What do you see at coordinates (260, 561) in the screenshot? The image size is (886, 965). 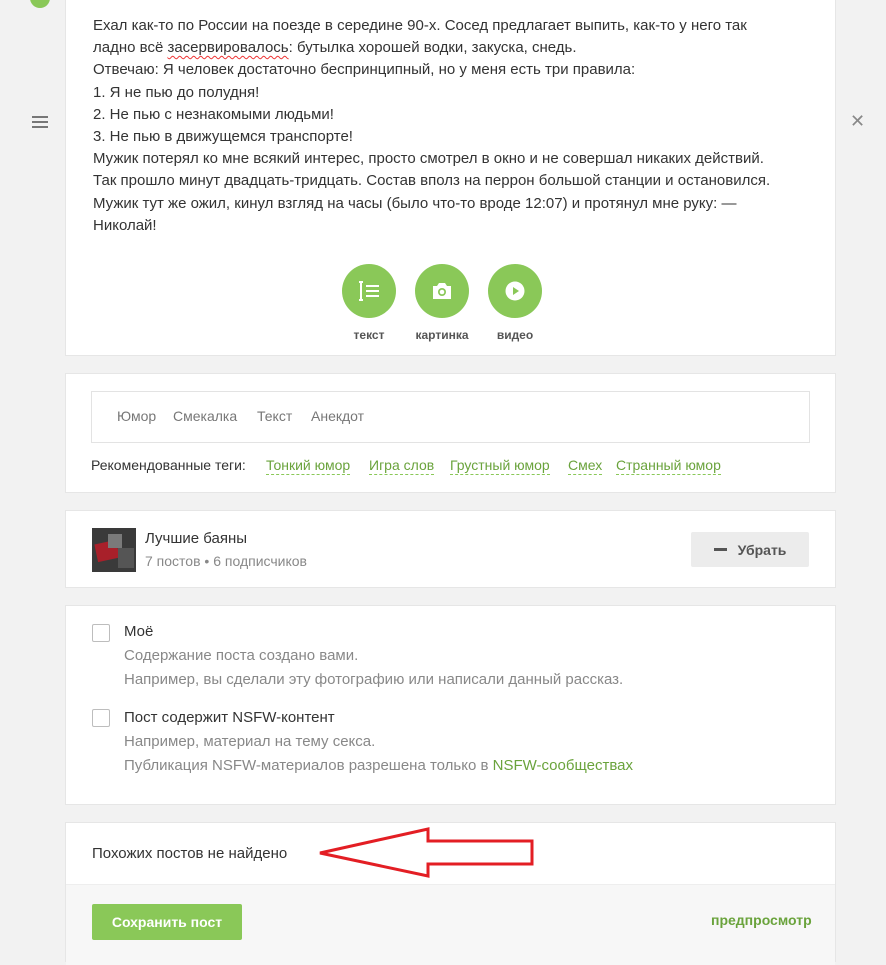 I see `subscribers-count: 6 подписчиков` at bounding box center [260, 561].